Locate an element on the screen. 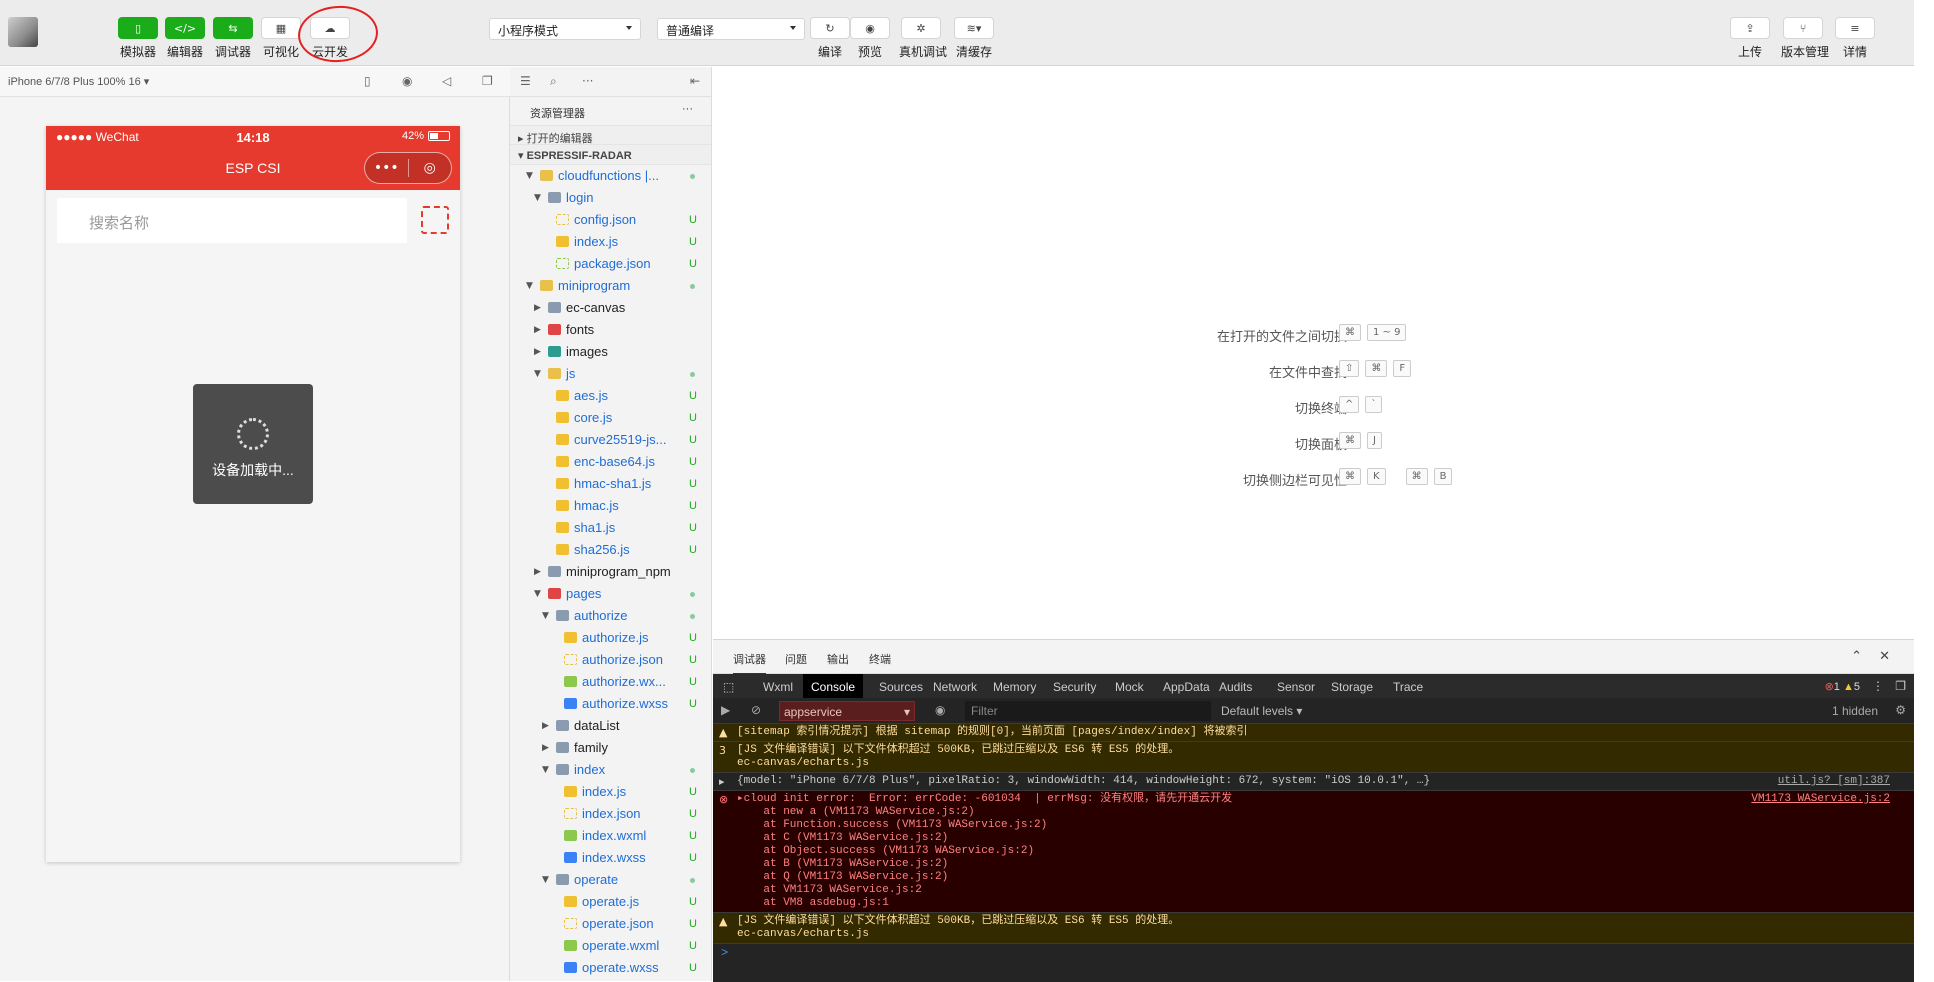 The image size is (1934, 982). context-select: appservice ▾ is located at coordinates (847, 711).